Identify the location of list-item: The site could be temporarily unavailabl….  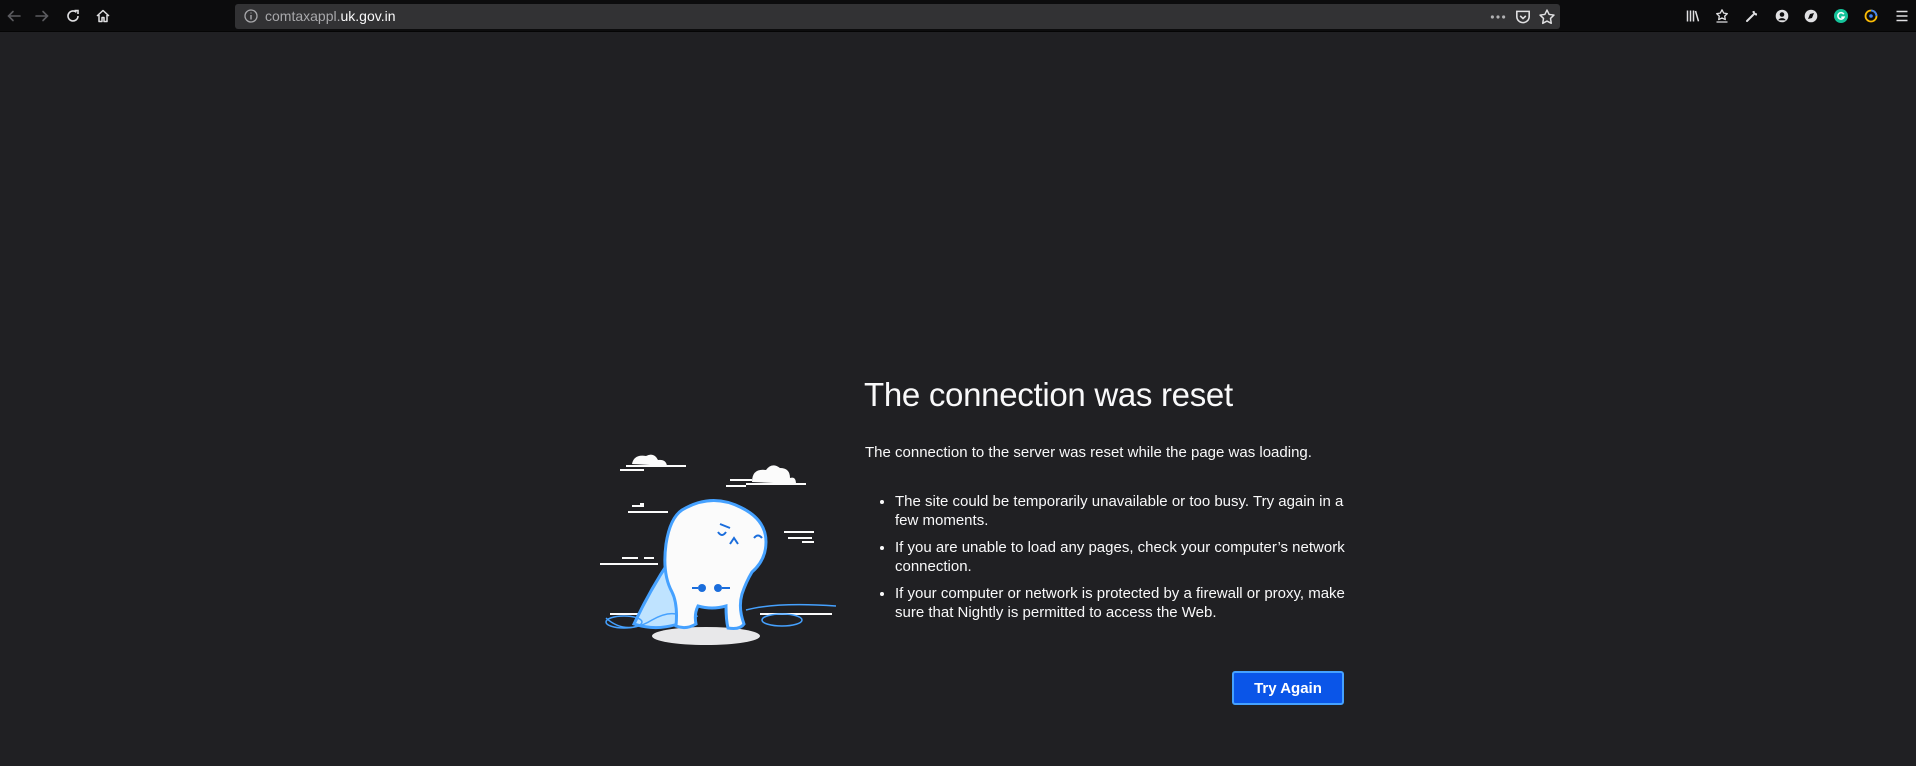
(1125, 511).